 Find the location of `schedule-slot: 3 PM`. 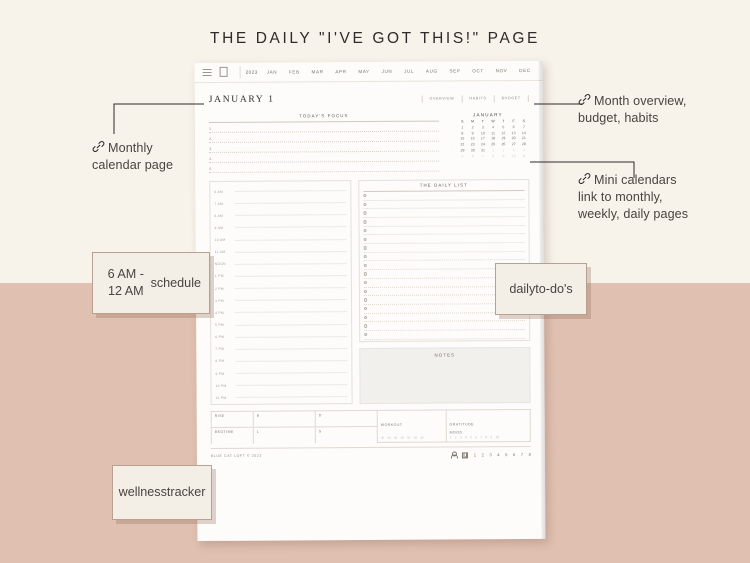

schedule-slot: 3 PM is located at coordinates (281, 300).